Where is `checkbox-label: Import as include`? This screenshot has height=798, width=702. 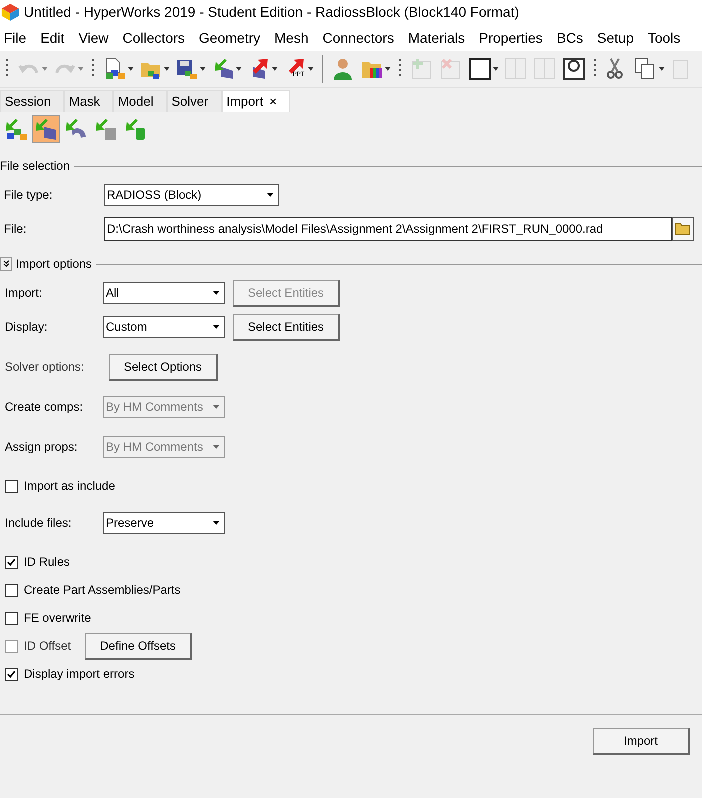 checkbox-label: Import as include is located at coordinates (70, 486).